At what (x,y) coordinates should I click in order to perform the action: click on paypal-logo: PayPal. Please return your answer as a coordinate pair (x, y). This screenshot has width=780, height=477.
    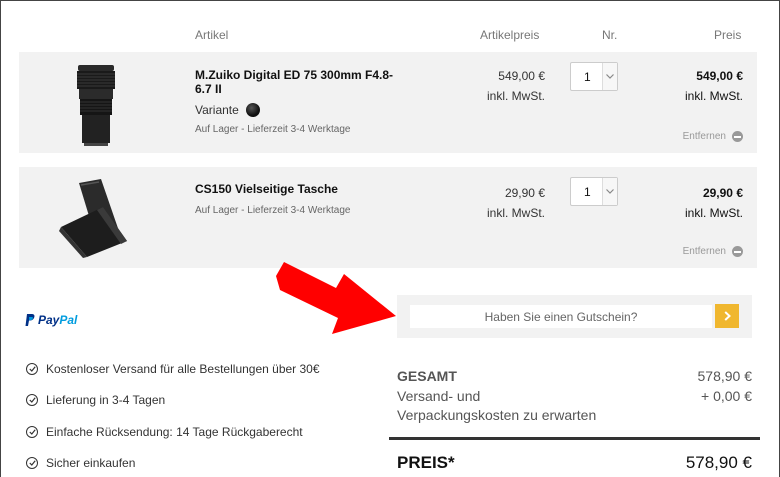
    Looking at the image, I should click on (51, 320).